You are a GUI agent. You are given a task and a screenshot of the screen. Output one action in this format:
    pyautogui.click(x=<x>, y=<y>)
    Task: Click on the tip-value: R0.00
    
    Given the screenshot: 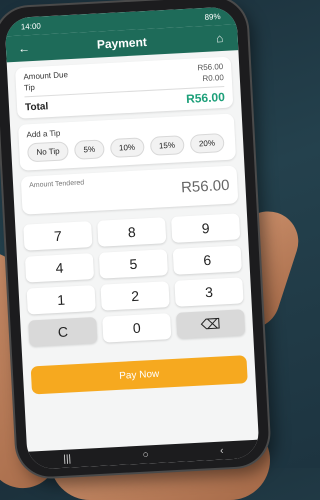 What is the action you would take?
    pyautogui.click(x=213, y=78)
    